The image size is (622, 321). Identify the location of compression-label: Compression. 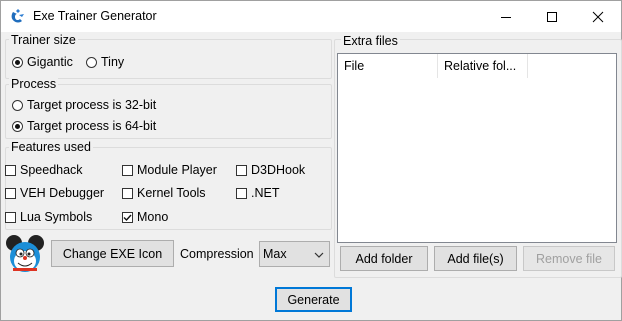
(217, 254).